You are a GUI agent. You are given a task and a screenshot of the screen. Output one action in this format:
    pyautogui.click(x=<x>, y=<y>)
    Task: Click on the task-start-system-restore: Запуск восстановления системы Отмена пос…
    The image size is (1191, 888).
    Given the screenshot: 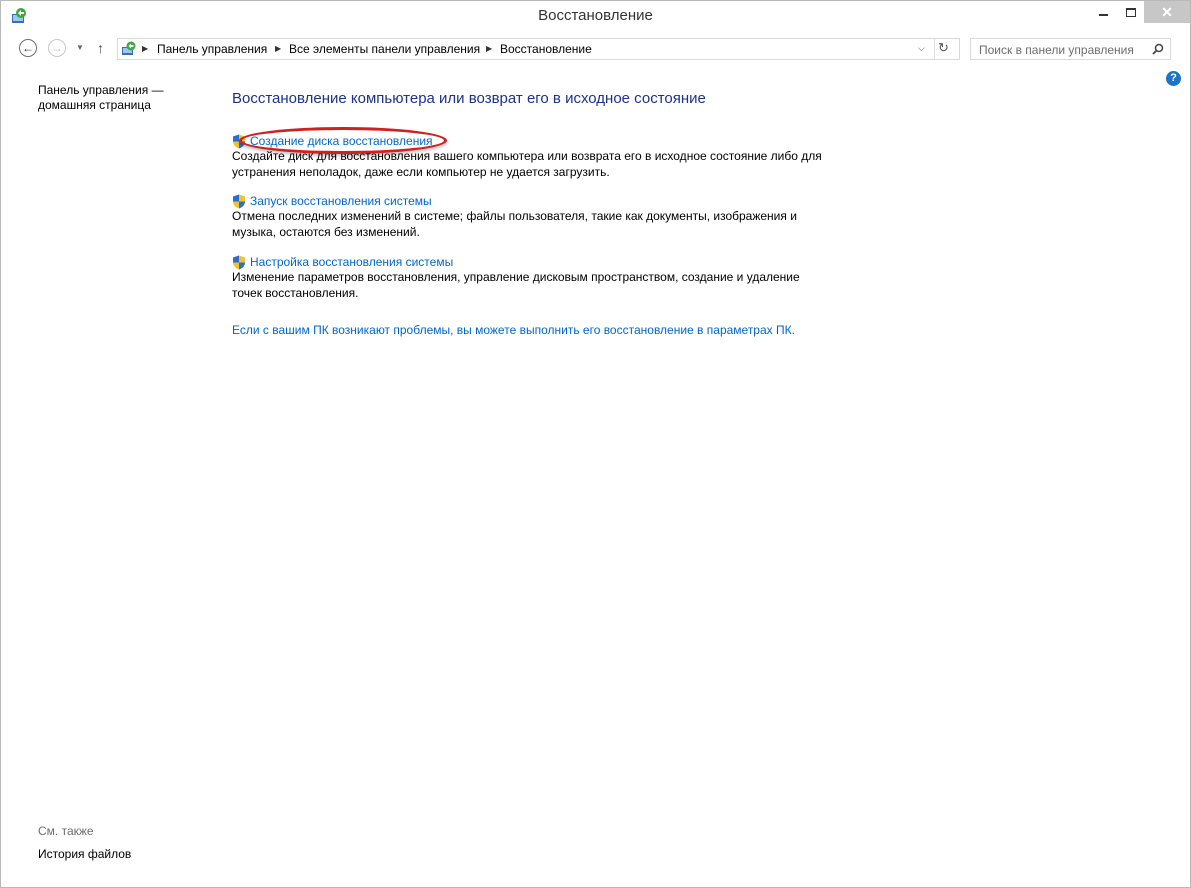 What is the action you would take?
    pyautogui.click(x=532, y=216)
    